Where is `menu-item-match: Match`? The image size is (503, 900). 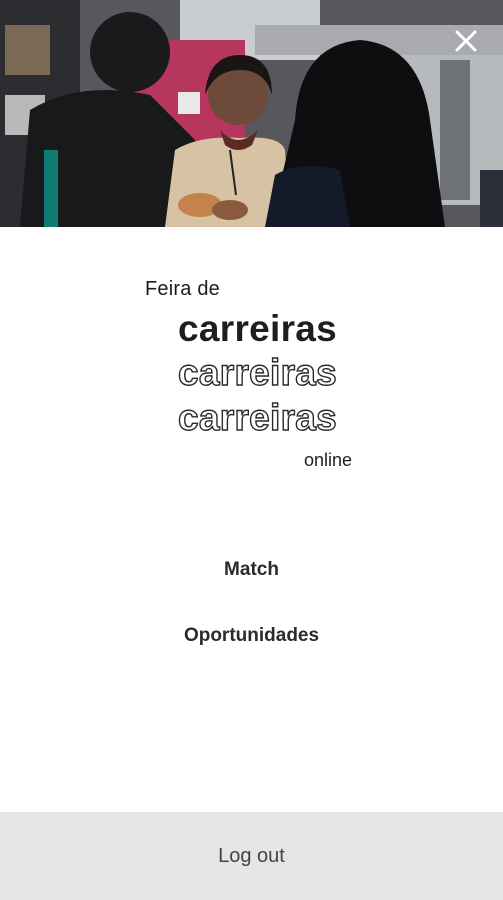 menu-item-match: Match is located at coordinates (251, 570).